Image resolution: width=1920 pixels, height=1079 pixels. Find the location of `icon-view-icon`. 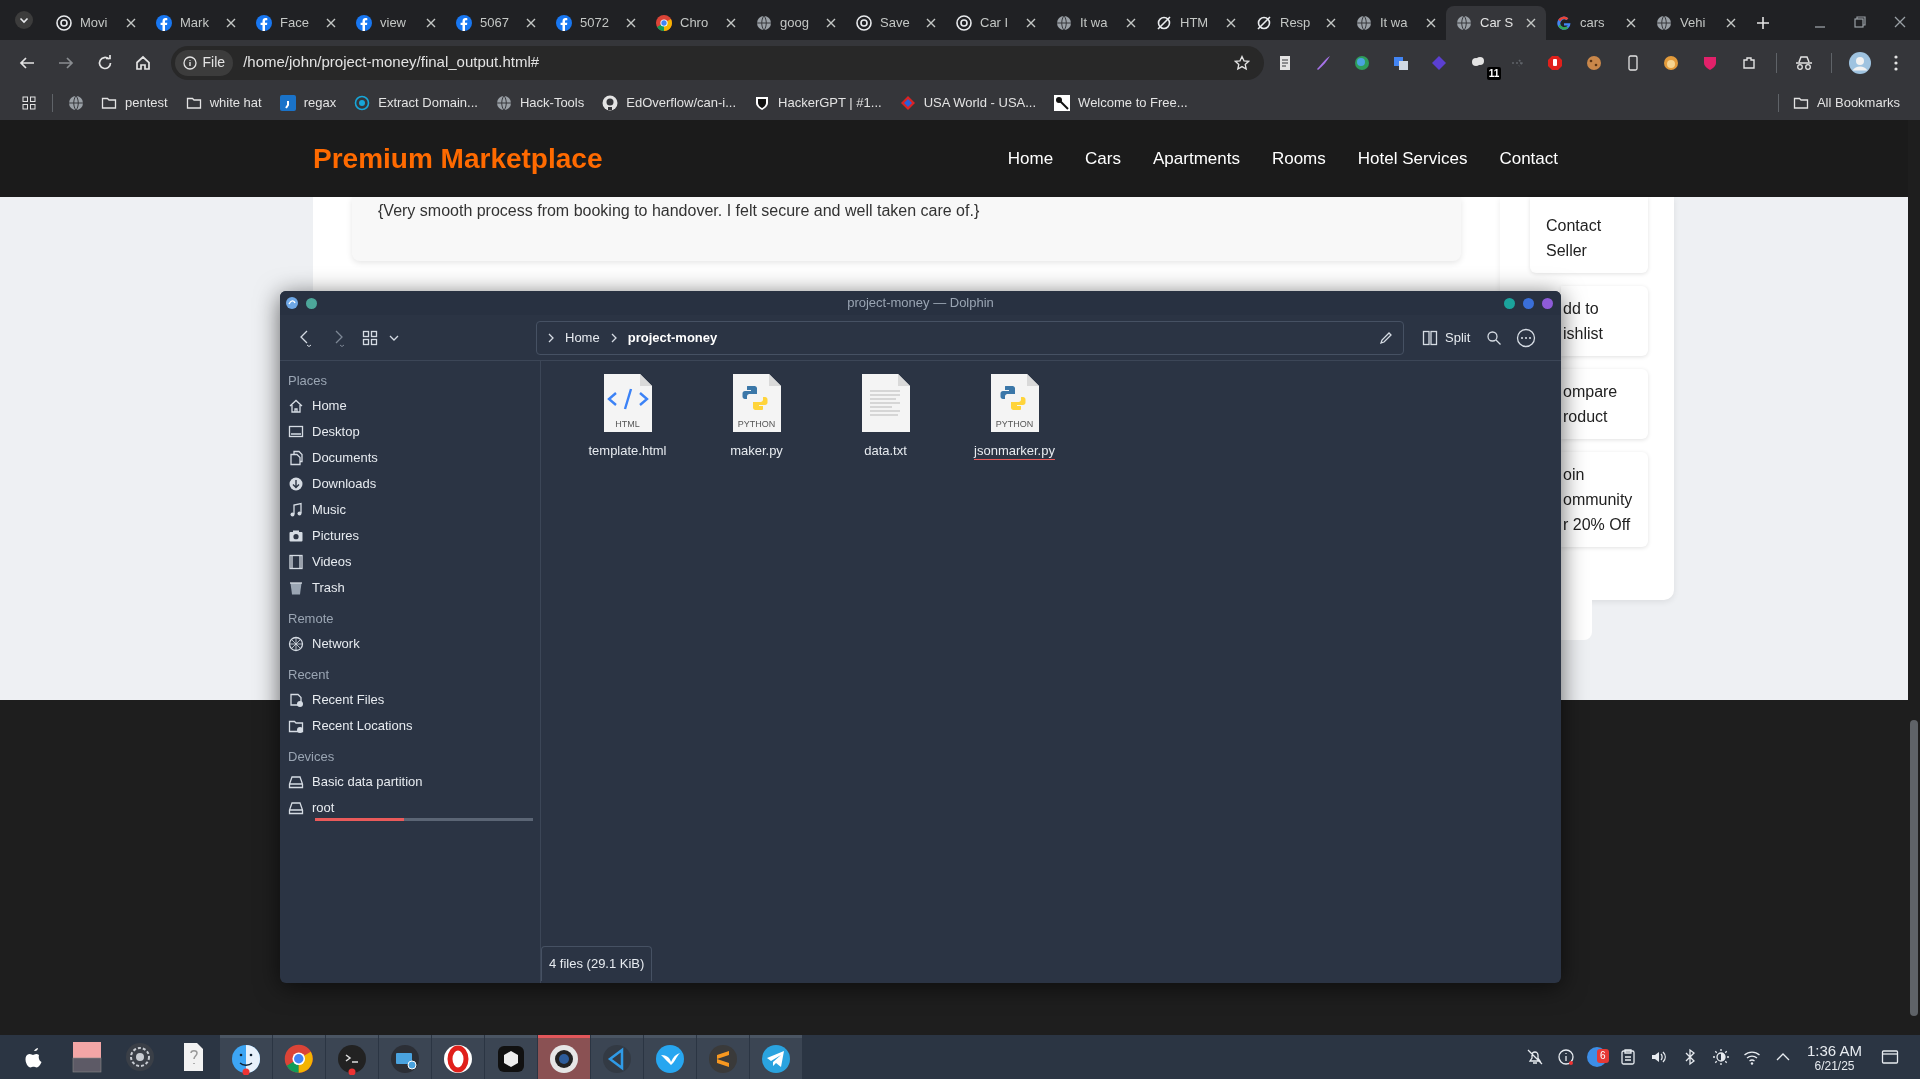

icon-view-icon is located at coordinates (370, 337).